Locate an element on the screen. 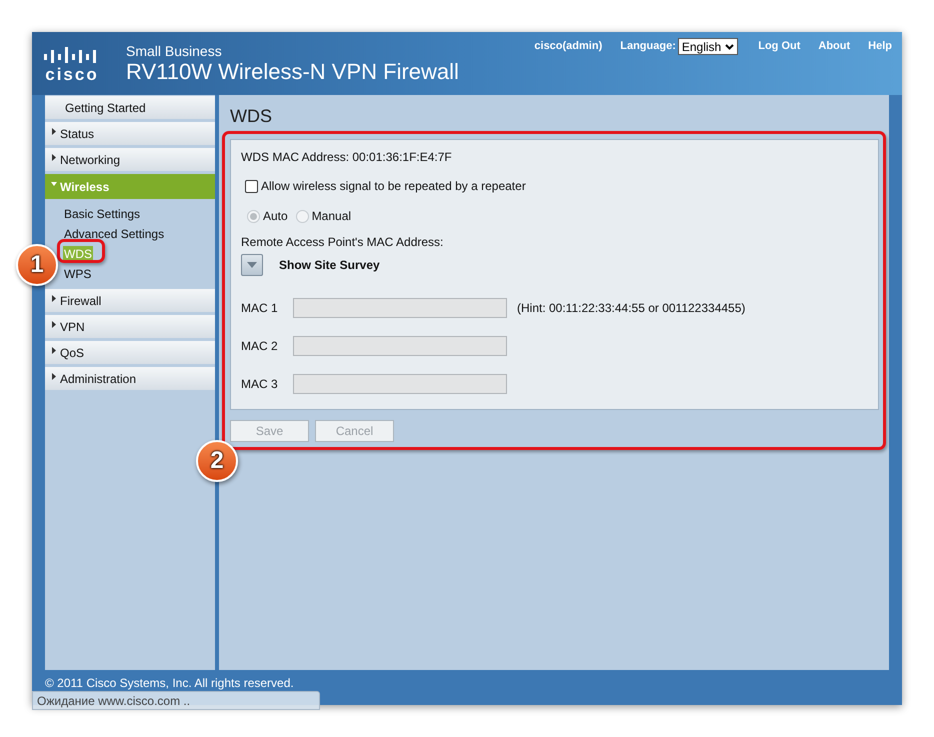 The width and height of the screenshot is (934, 737). highlight-frame is located at coordinates (81, 251).